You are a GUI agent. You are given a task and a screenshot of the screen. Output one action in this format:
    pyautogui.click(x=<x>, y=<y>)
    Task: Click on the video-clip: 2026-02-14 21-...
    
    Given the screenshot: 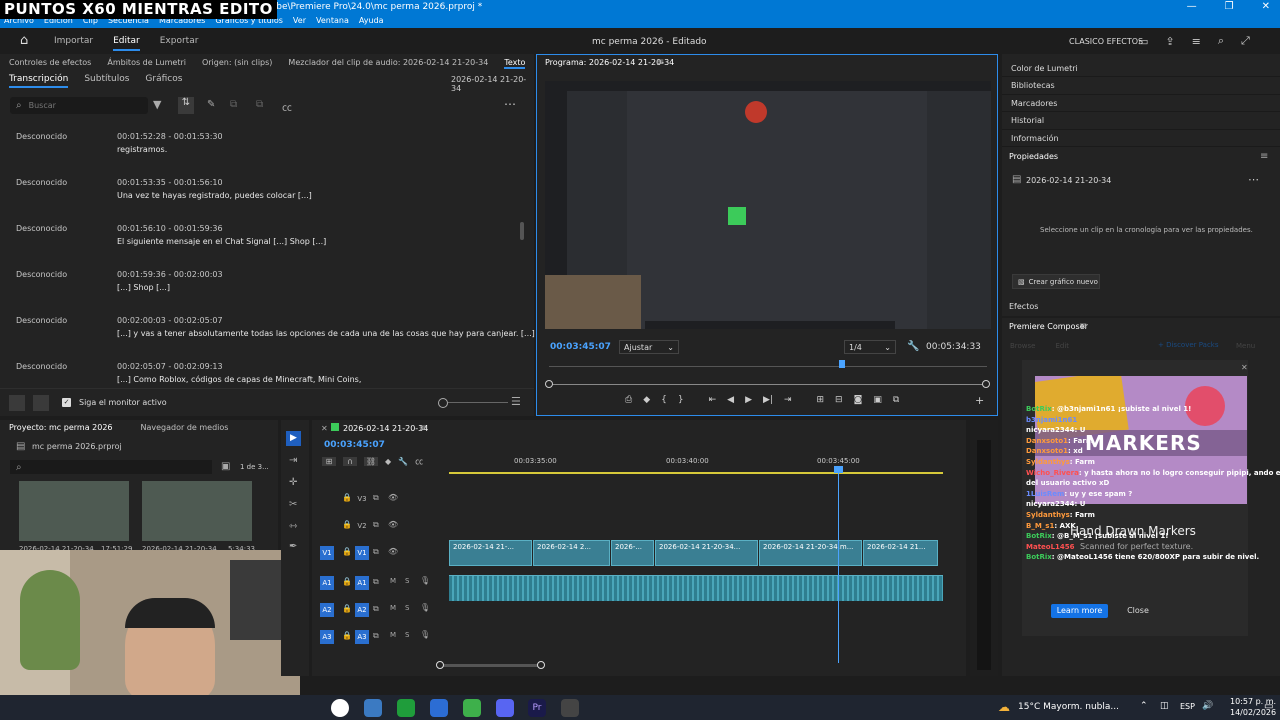 What is the action you would take?
    pyautogui.click(x=490, y=553)
    